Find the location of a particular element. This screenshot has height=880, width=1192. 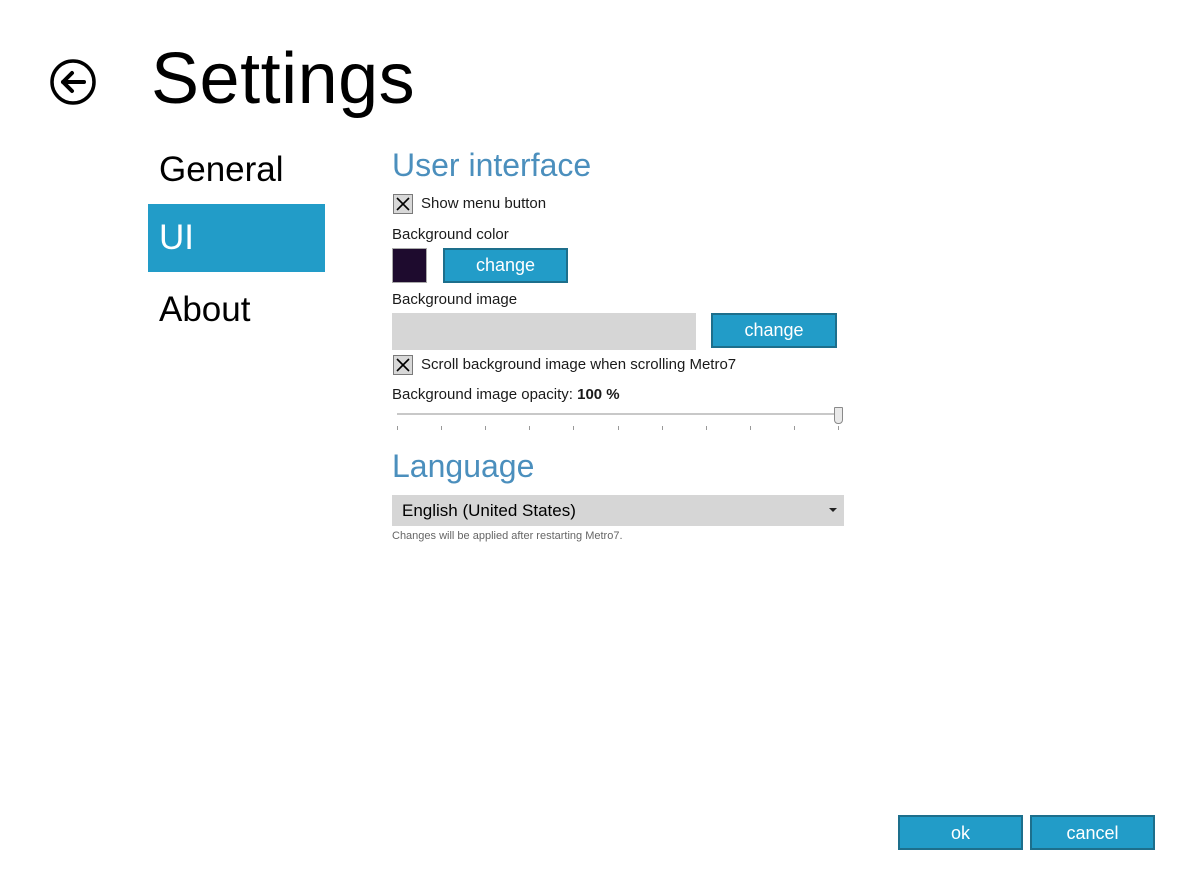

nav-item-general: General is located at coordinates (236, 170).